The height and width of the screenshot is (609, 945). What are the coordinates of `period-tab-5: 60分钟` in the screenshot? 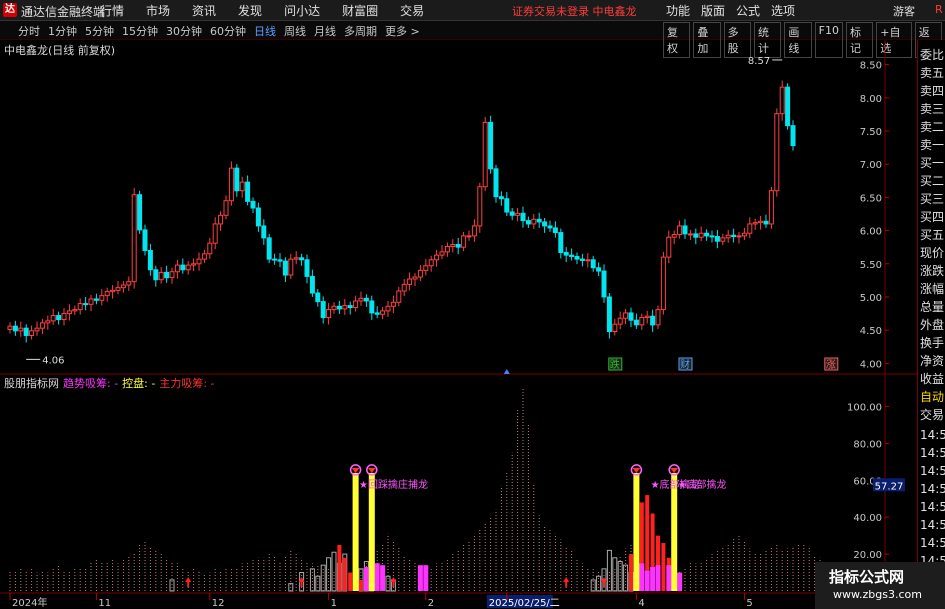 It's located at (228, 31).